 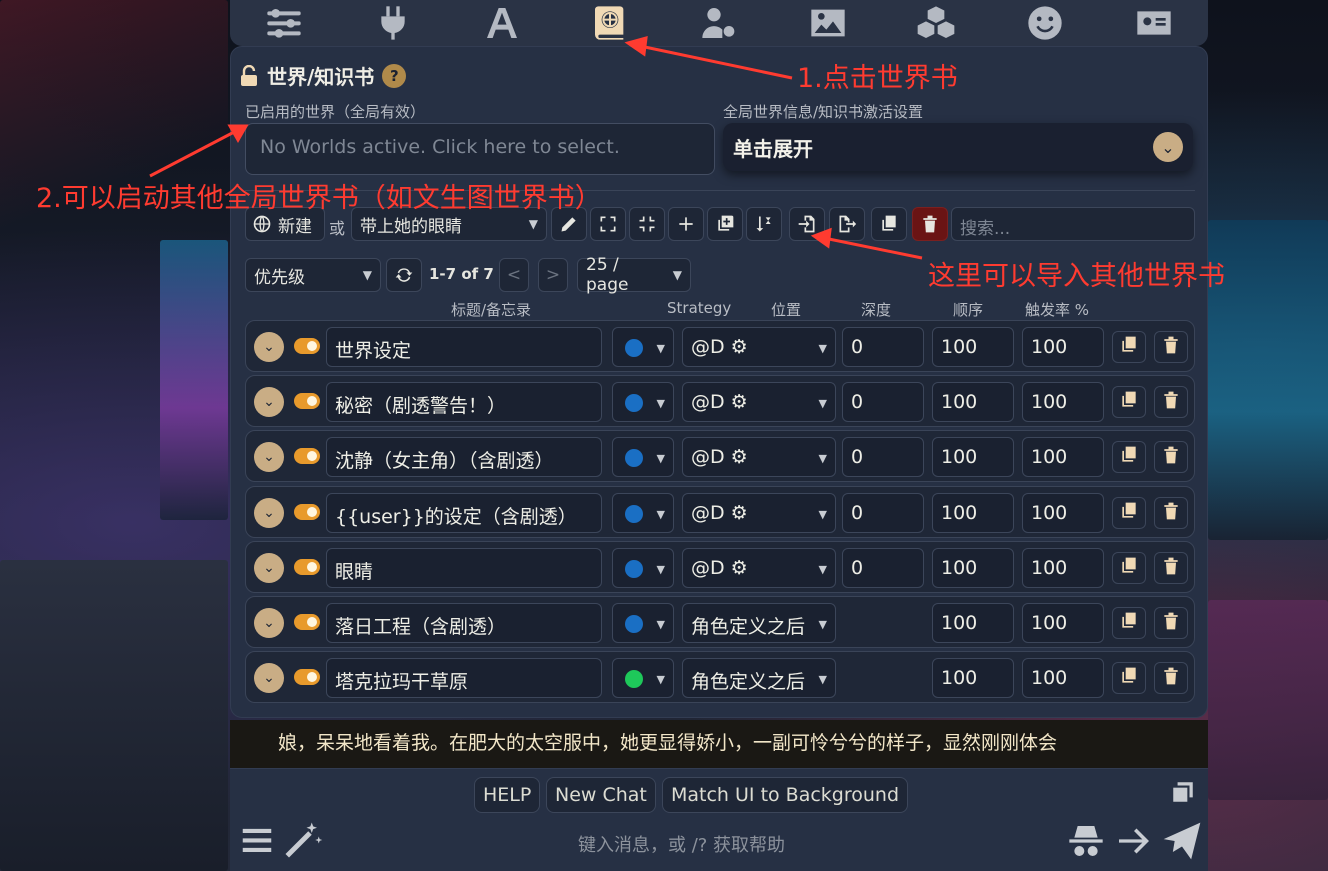 I want to click on sliders-icon, so click(x=284, y=23).